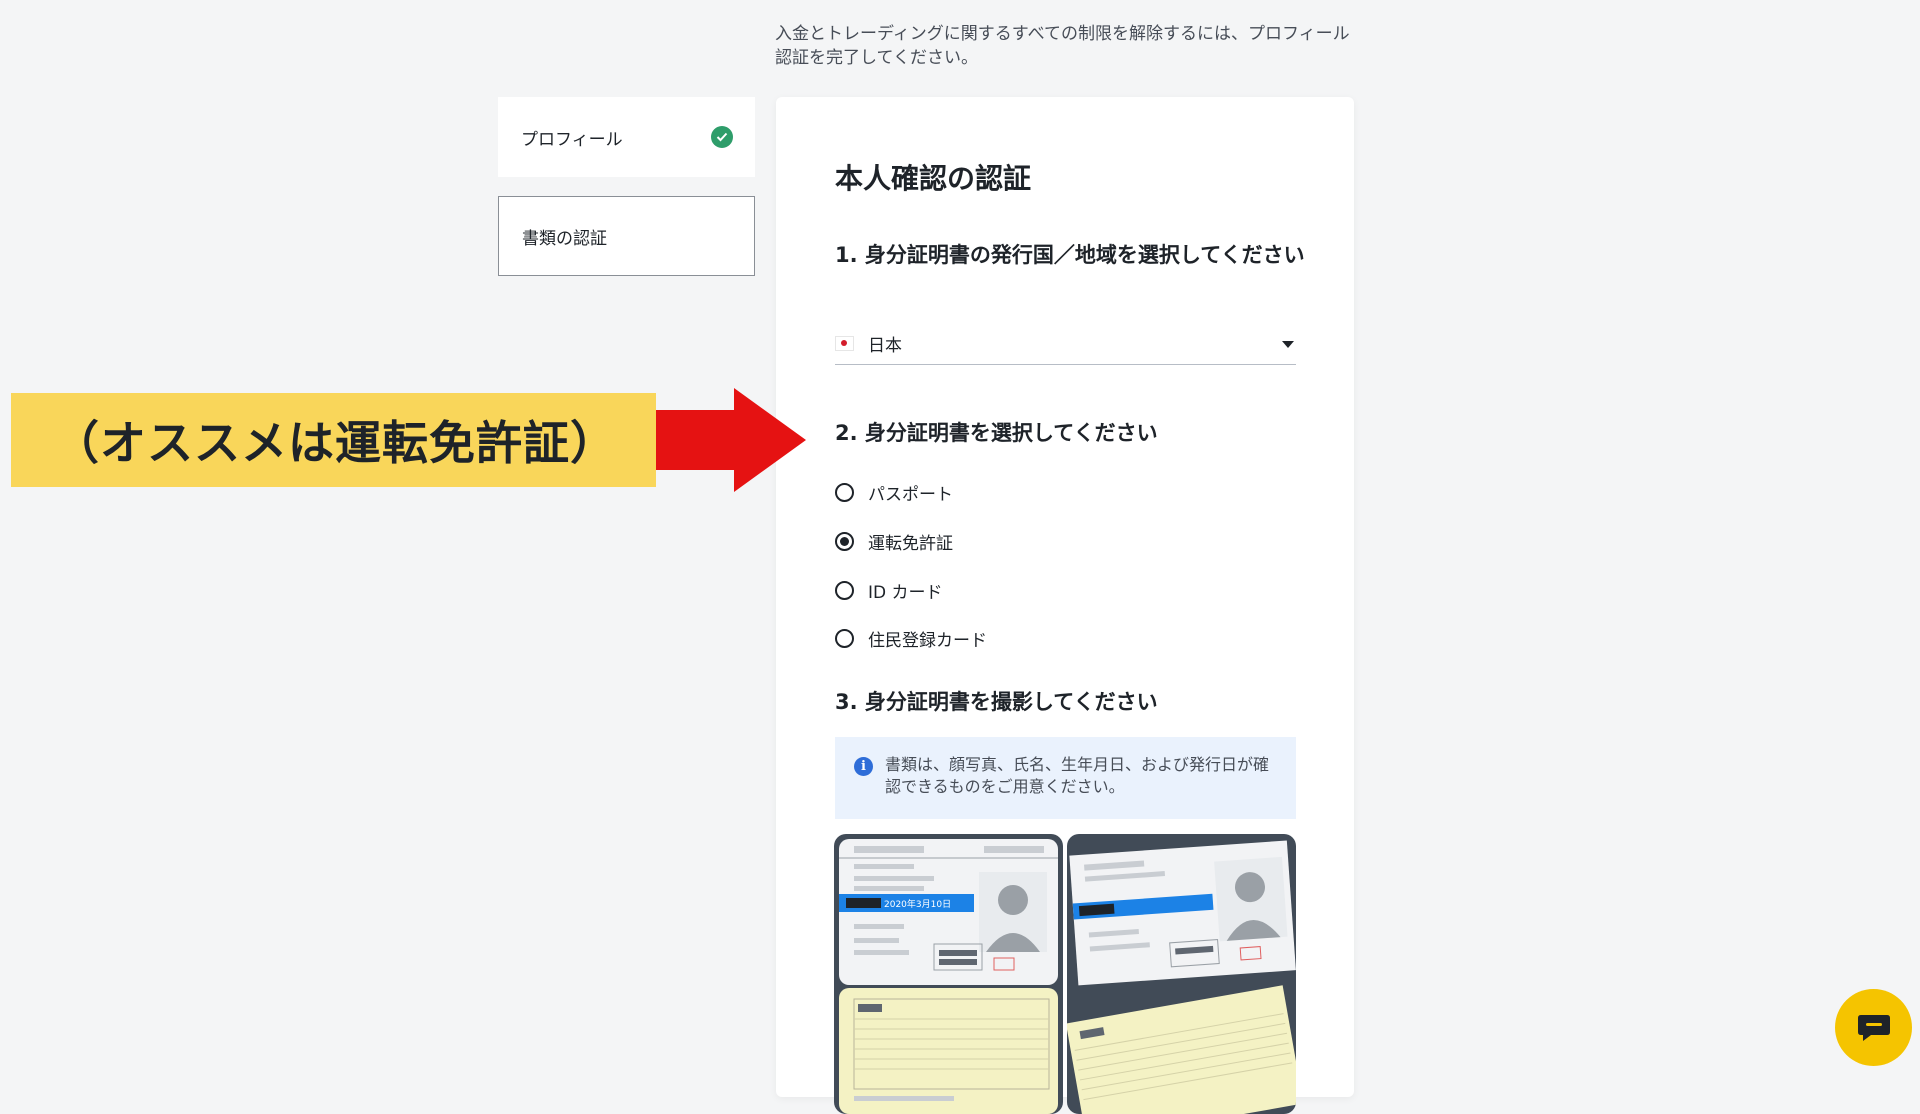  Describe the element at coordinates (731, 440) in the screenshot. I see `annotation-arrow-icon` at that location.